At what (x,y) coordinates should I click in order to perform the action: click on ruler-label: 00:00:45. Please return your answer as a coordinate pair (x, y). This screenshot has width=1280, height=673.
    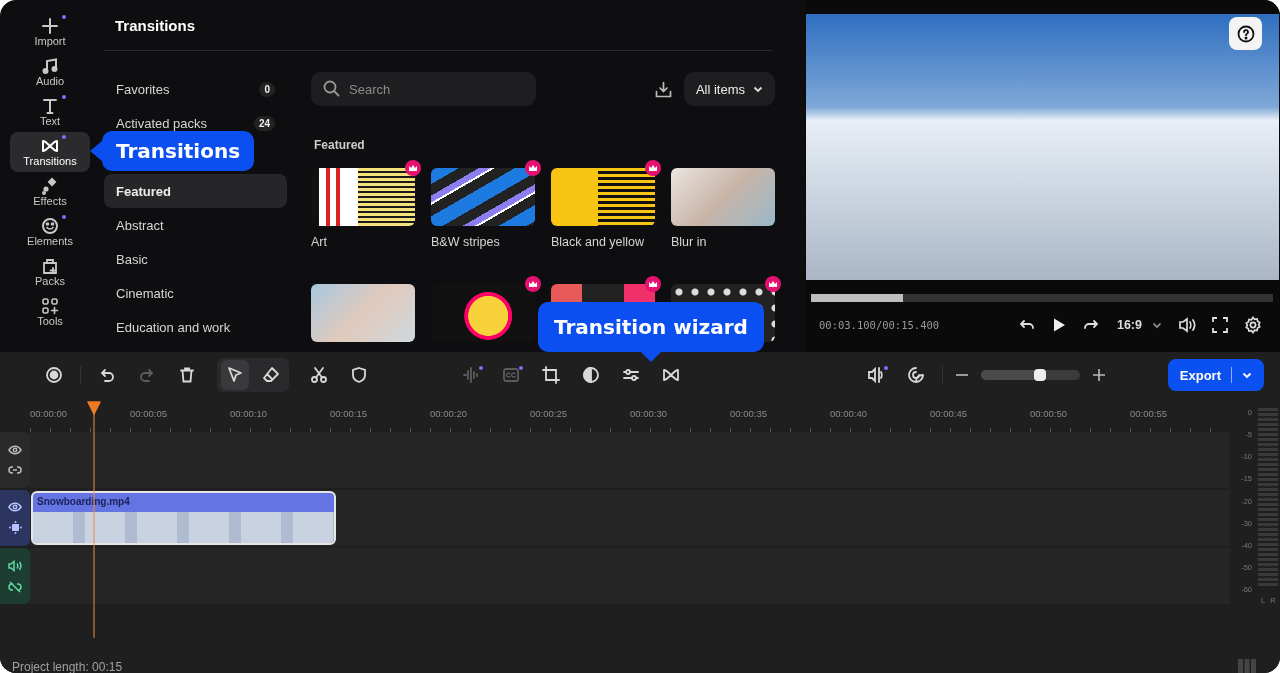
    Looking at the image, I should click on (948, 413).